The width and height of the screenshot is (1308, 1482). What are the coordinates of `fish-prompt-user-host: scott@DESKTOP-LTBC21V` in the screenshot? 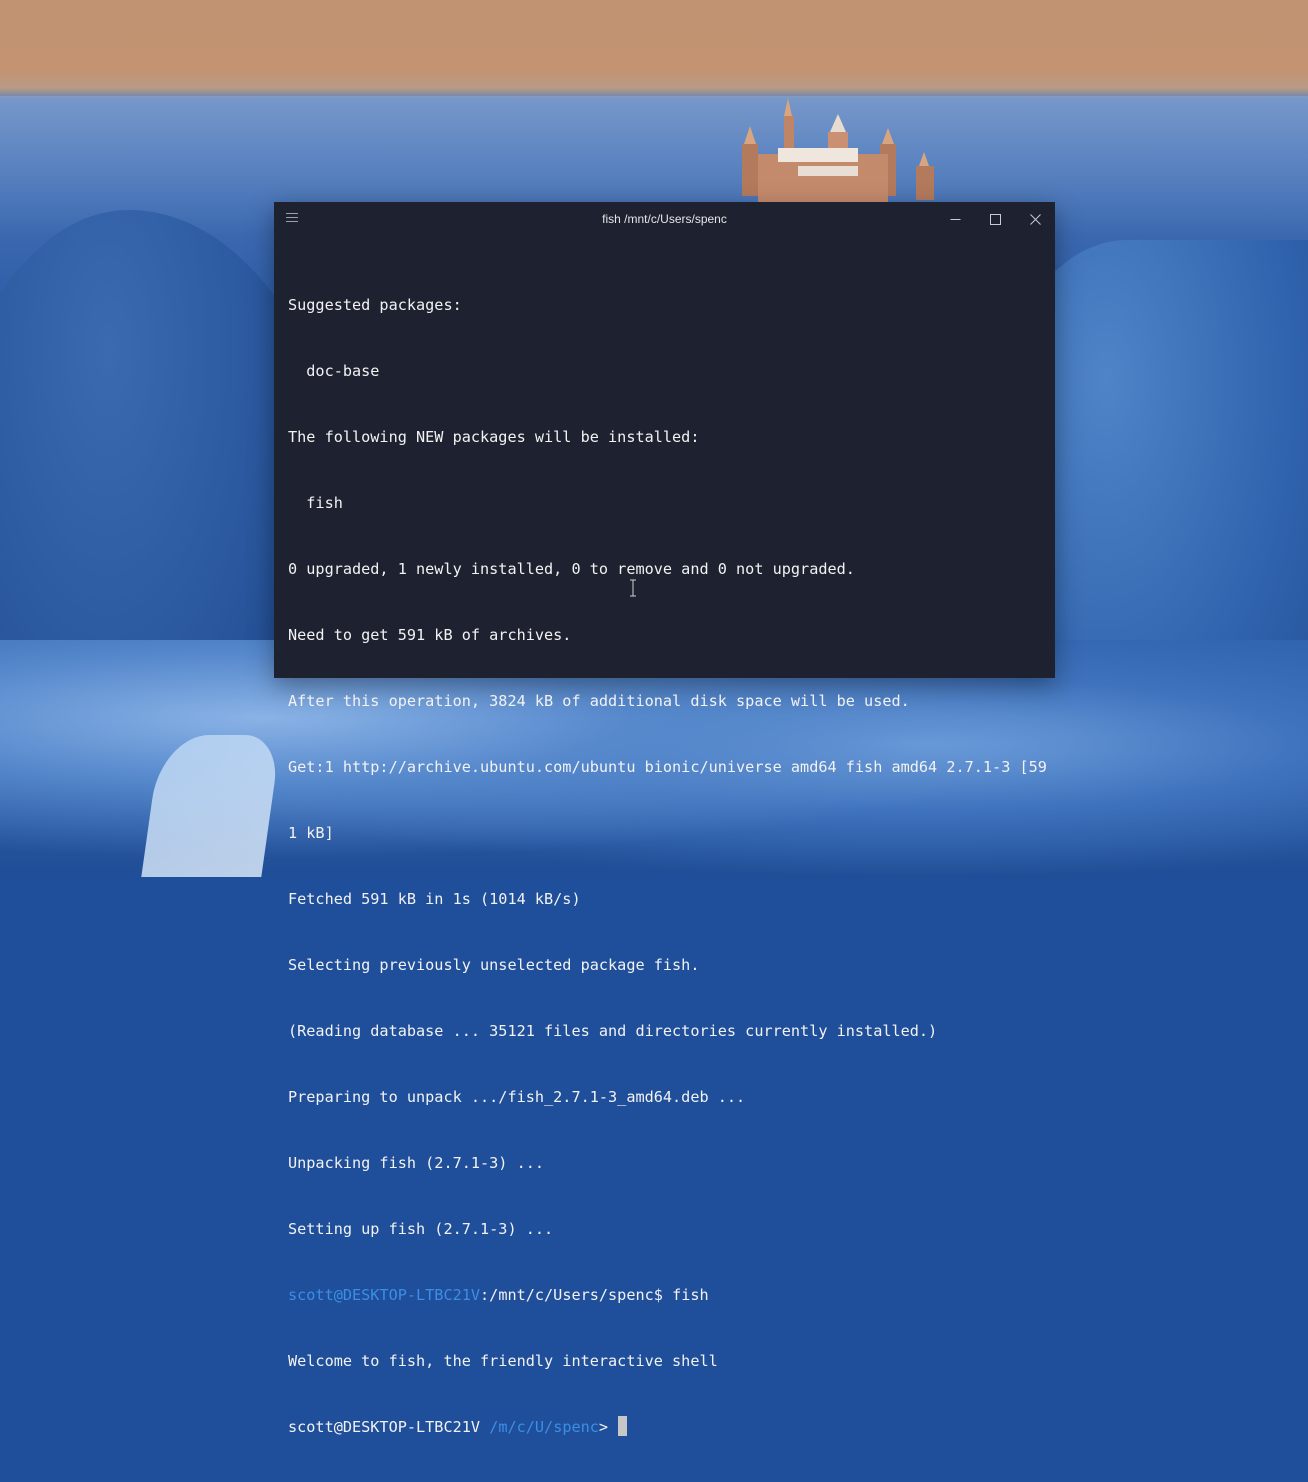 It's located at (384, 1427).